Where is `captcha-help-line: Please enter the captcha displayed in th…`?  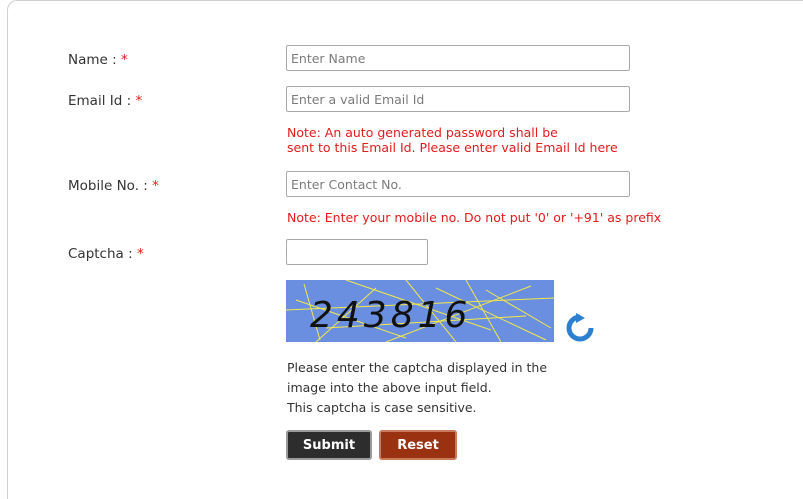 captcha-help-line: Please enter the captcha displayed in th… is located at coordinates (417, 367).